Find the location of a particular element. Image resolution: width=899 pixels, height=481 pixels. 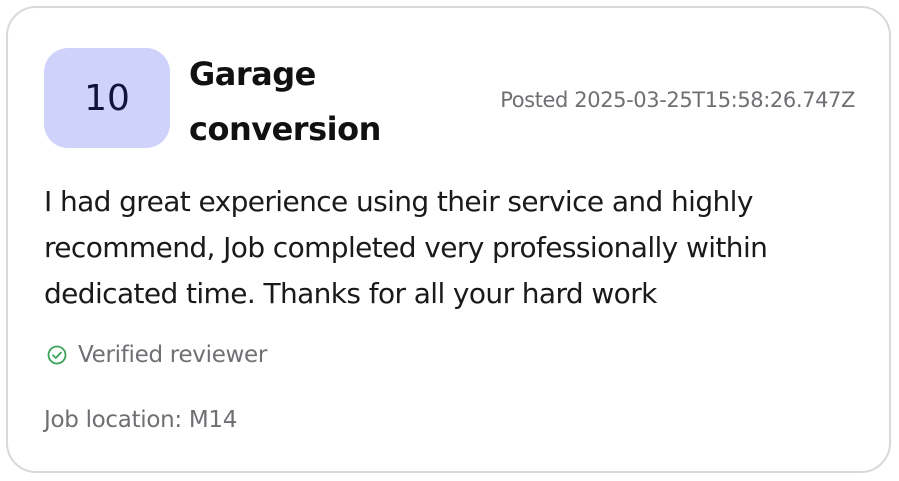

posted-date: Posted 2025-03-25T15:58:26.747Z is located at coordinates (677, 100).